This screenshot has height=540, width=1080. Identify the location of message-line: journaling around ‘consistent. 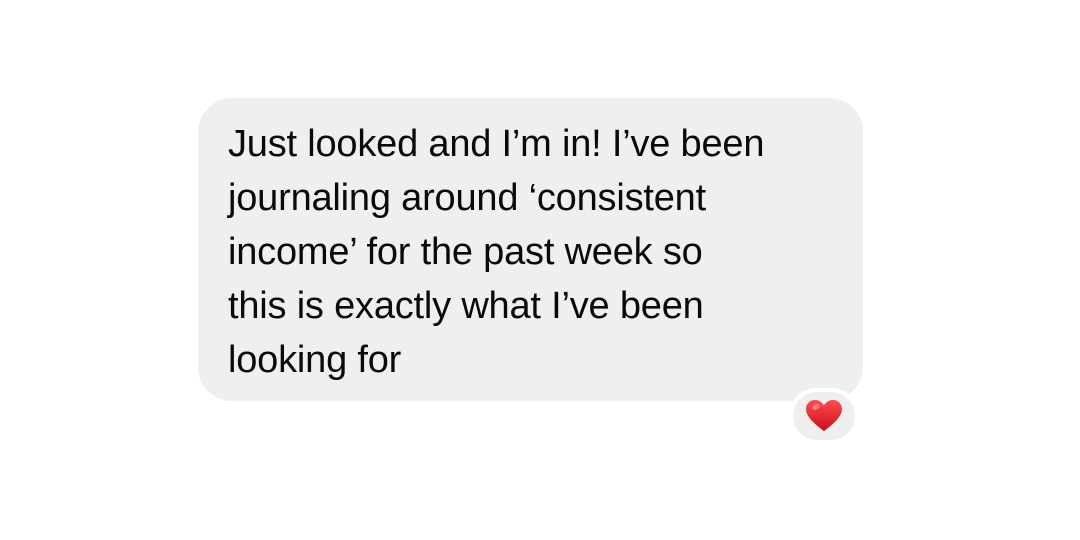
(467, 198).